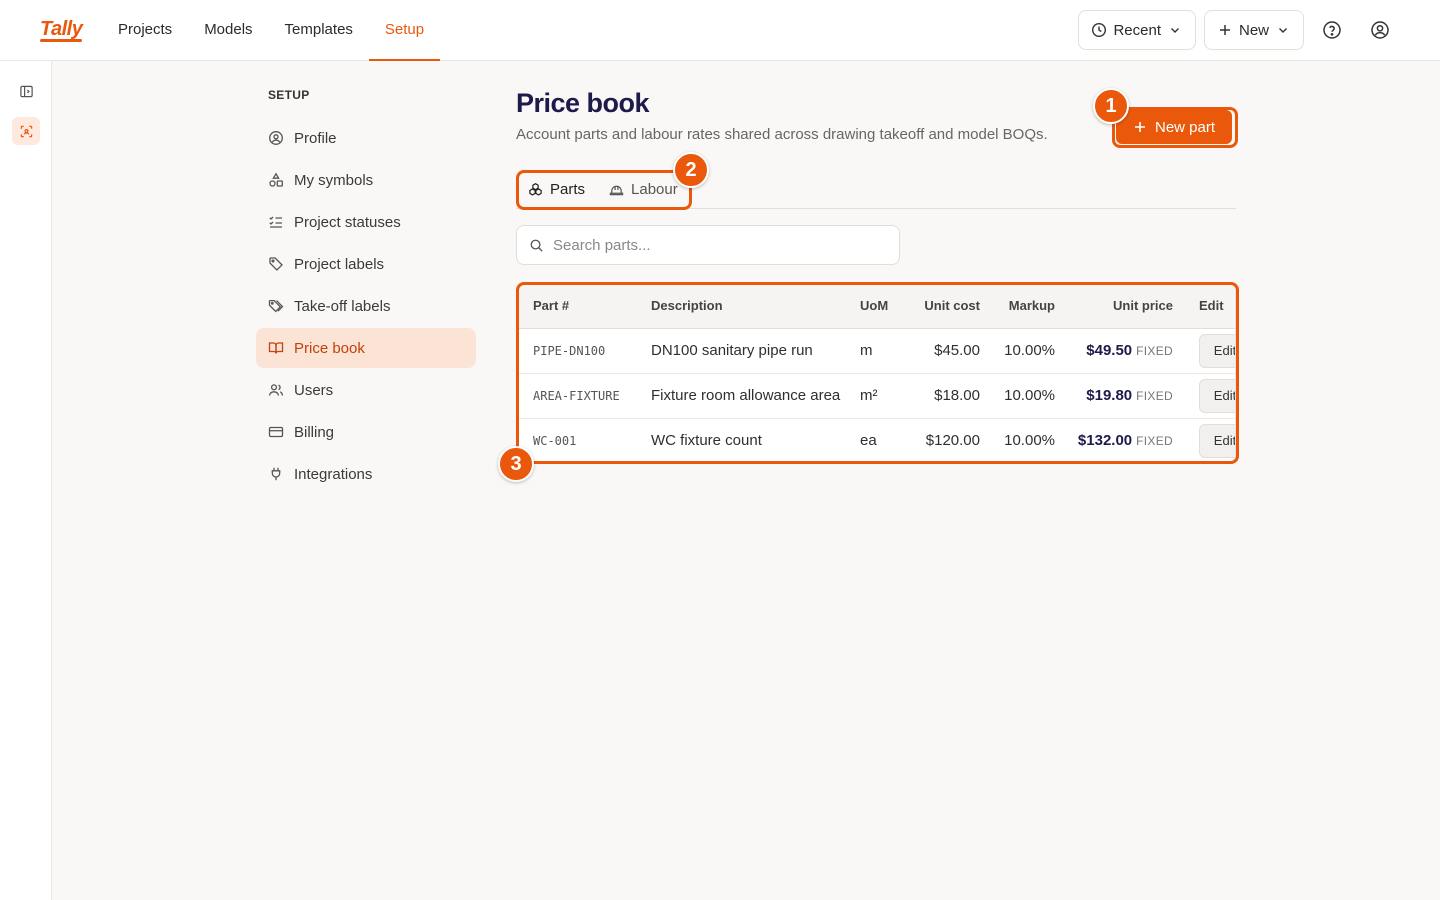 This screenshot has height=900, width=1440. What do you see at coordinates (739, 306) in the screenshot?
I see `column-header-description: Description` at bounding box center [739, 306].